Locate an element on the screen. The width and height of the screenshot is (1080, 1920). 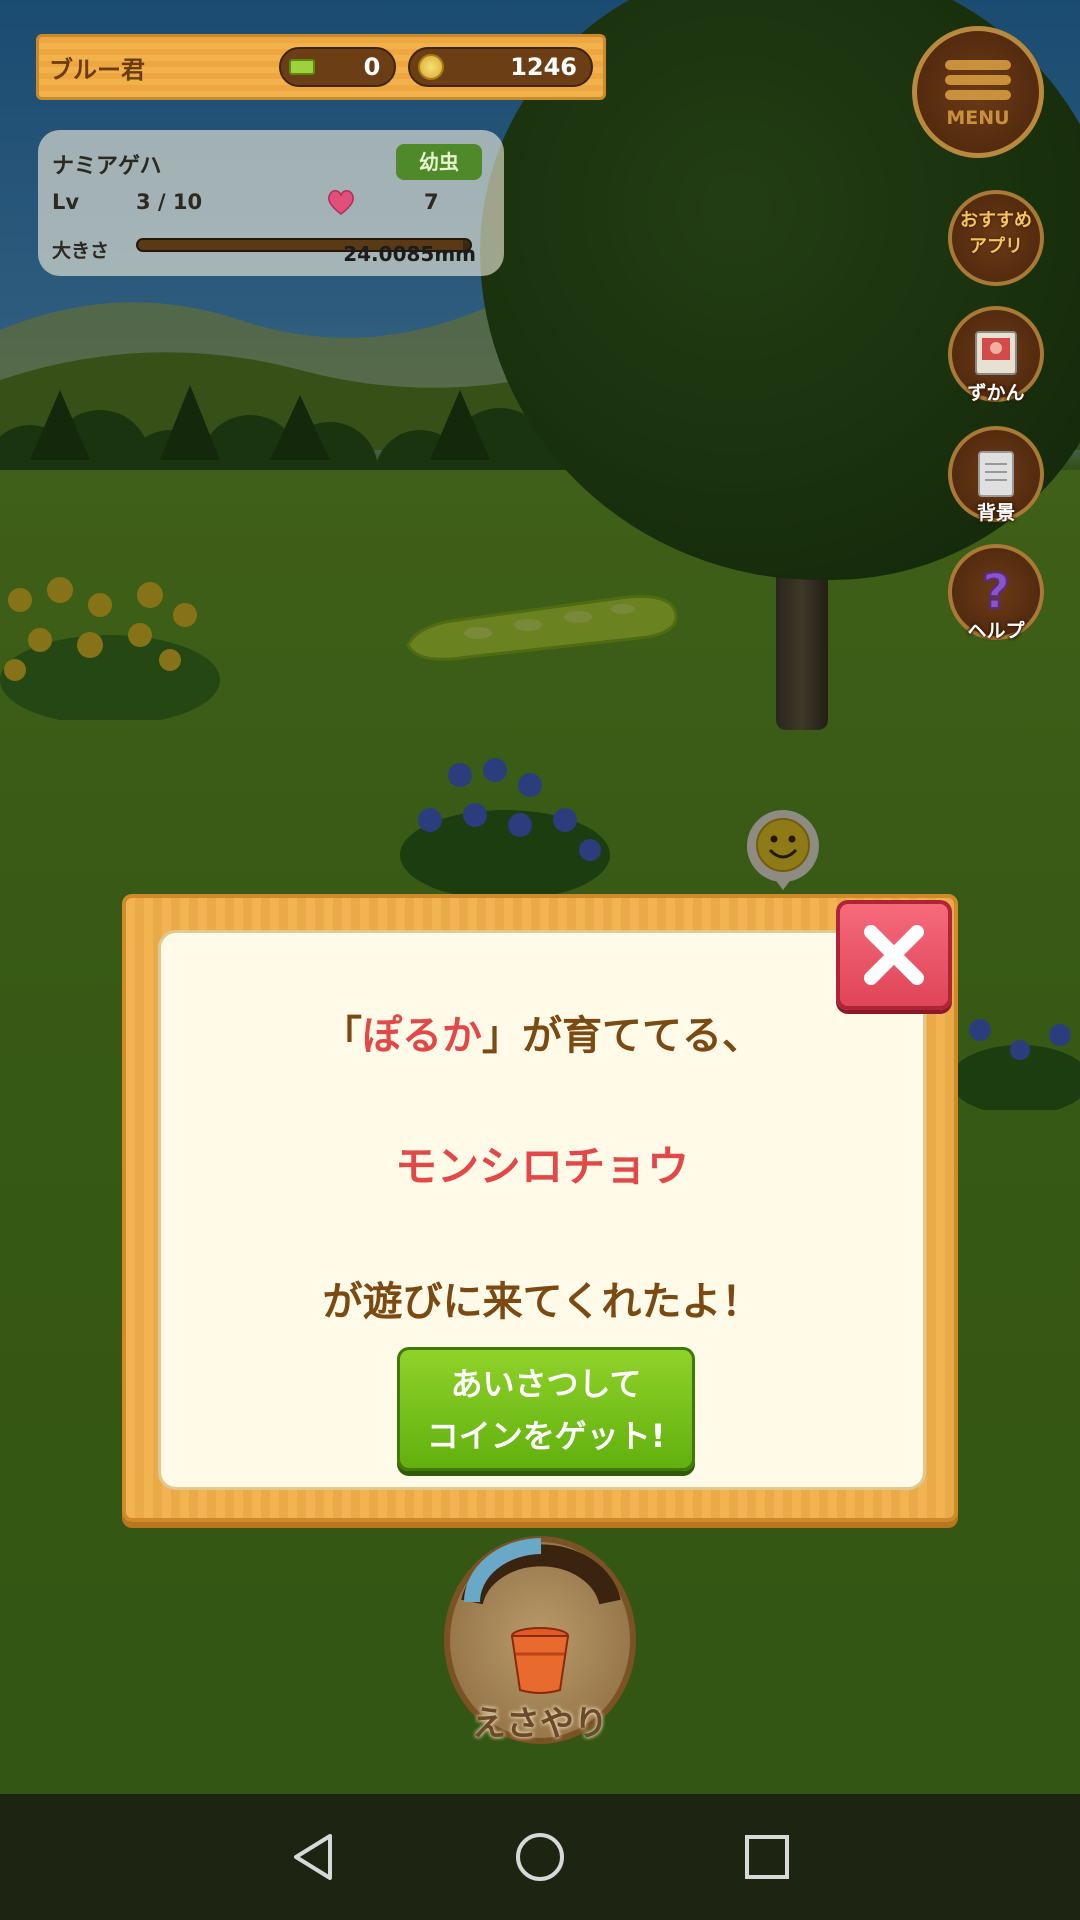
dialog-line-1: 「ぽるか」が育ててる、 is located at coordinates (542, 1036).